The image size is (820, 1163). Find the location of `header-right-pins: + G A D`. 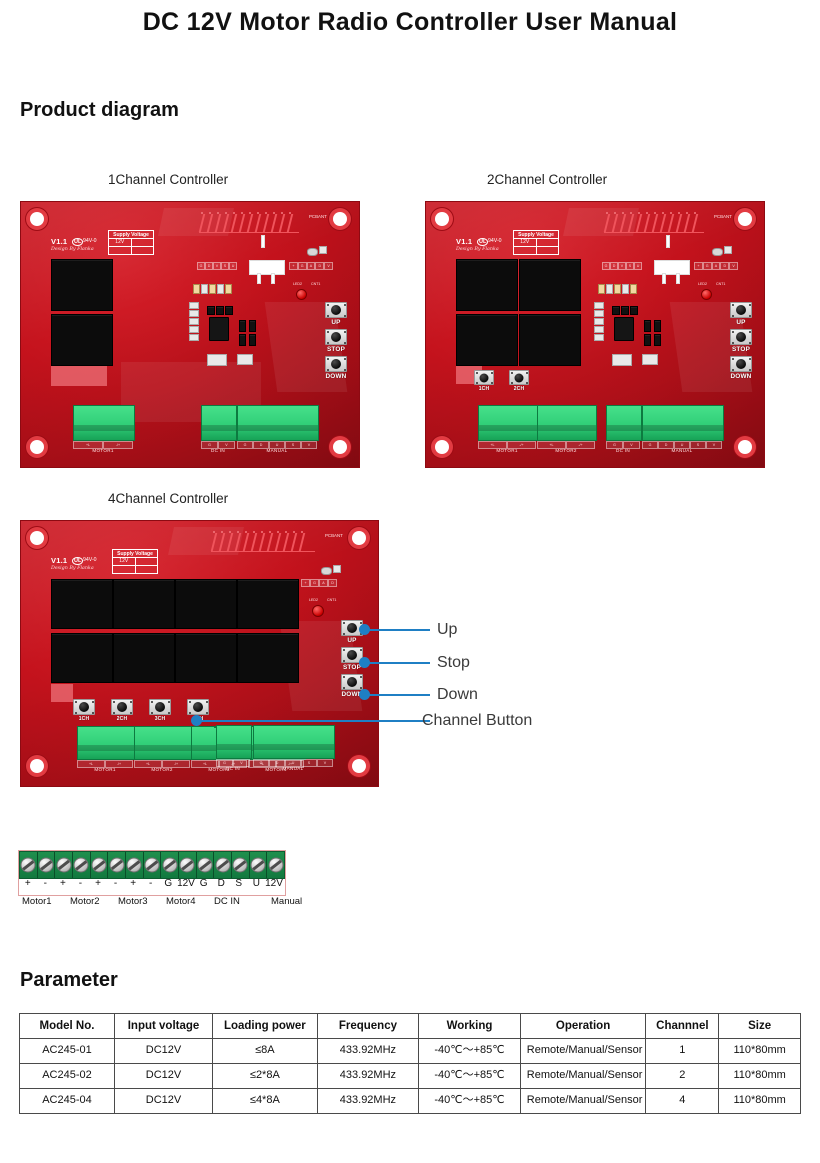

header-right-pins: + G A D is located at coordinates (319, 583).